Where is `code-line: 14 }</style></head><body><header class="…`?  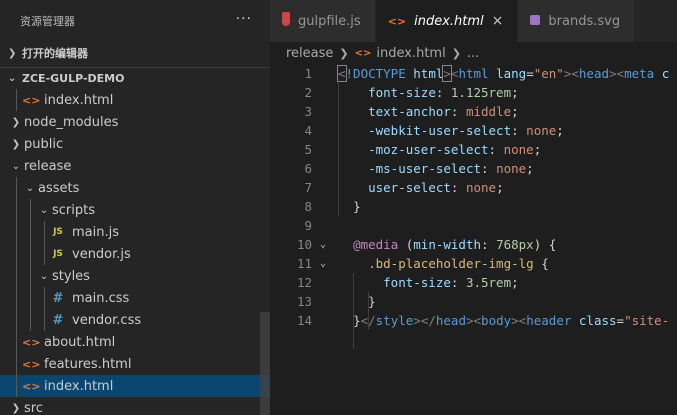
code-line: 14 }</style></head><body><header class="… is located at coordinates (473, 320).